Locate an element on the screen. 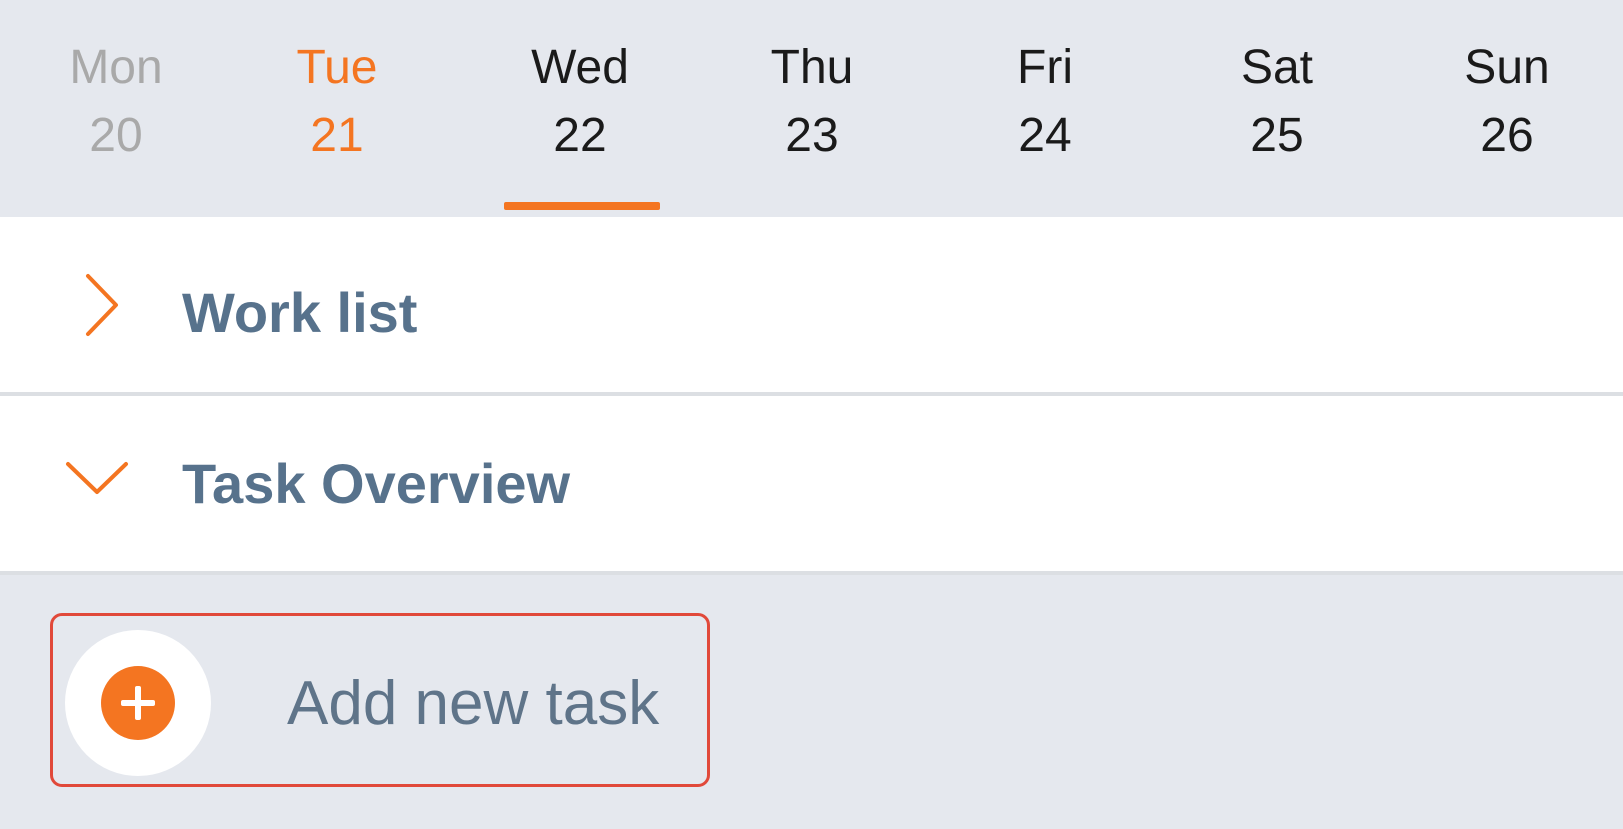 The width and height of the screenshot is (1623, 829). day-tue: Tue 21 is located at coordinates (337, 108).